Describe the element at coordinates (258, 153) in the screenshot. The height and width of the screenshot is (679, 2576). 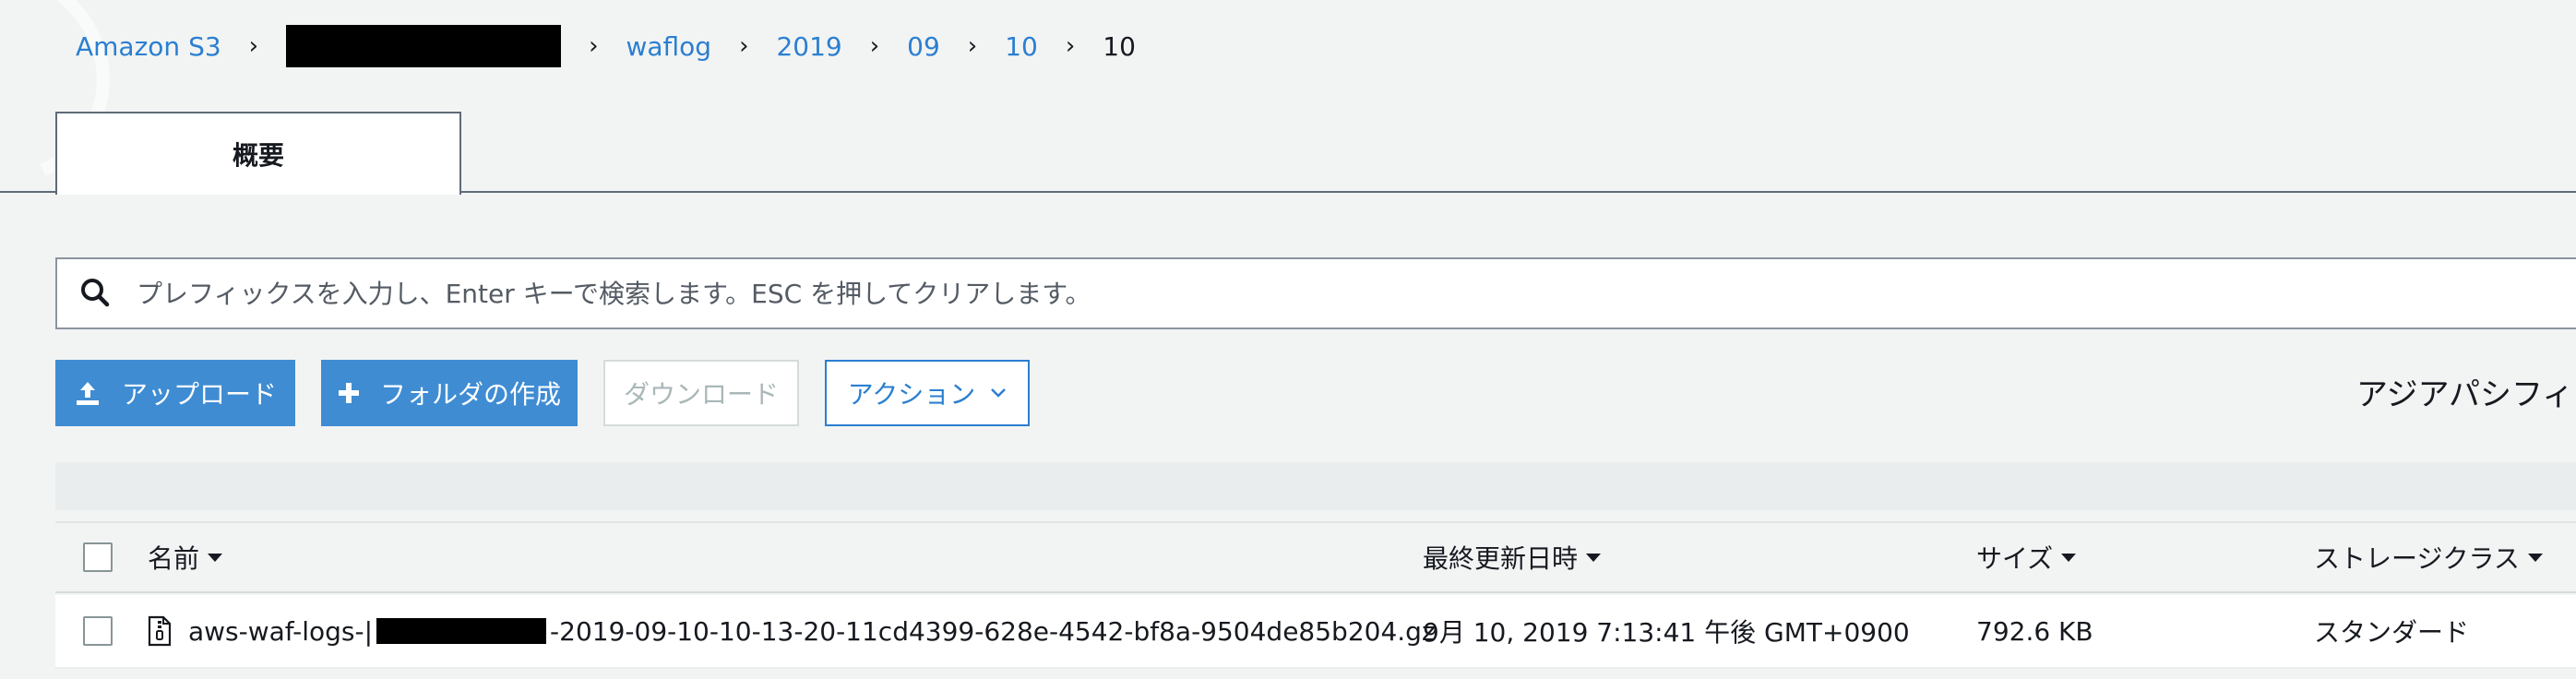
I see `tab-overview: 概要` at that location.